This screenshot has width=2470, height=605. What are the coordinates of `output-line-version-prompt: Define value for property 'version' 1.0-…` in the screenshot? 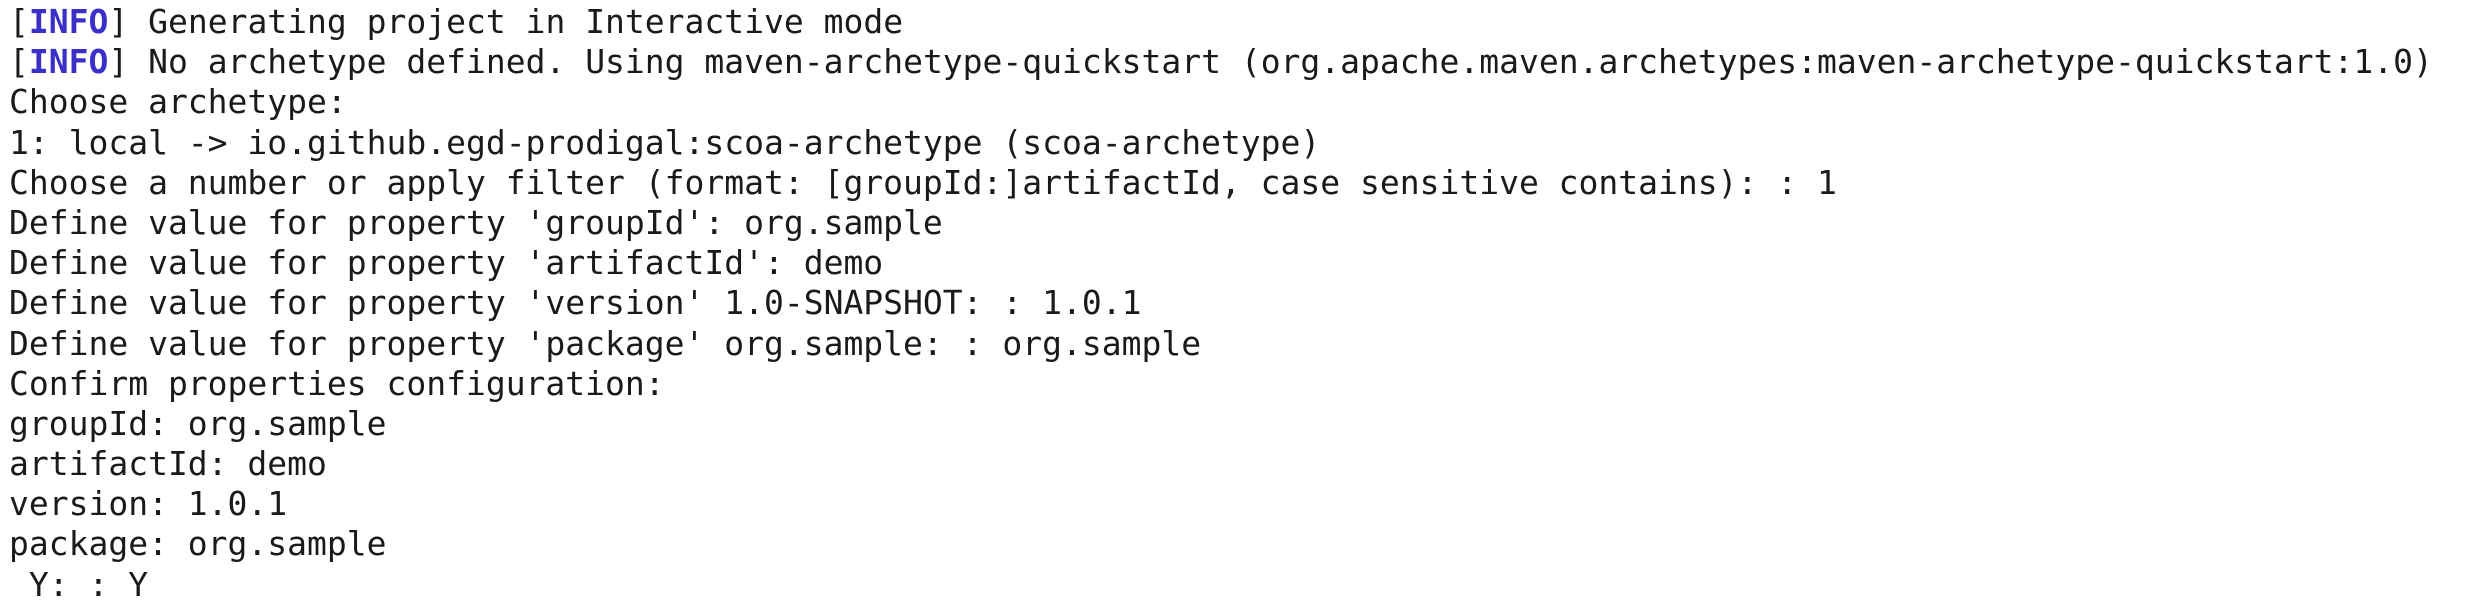 It's located at (575, 303).